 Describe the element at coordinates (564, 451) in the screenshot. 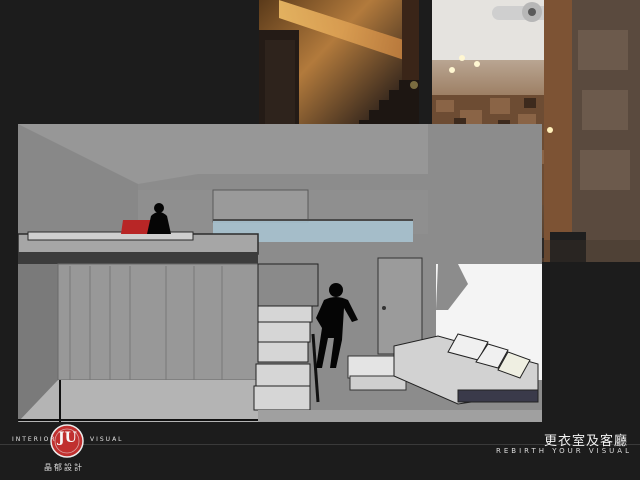

I see `caption-subtitle: REBIRTH YOUR VISUAL` at that location.